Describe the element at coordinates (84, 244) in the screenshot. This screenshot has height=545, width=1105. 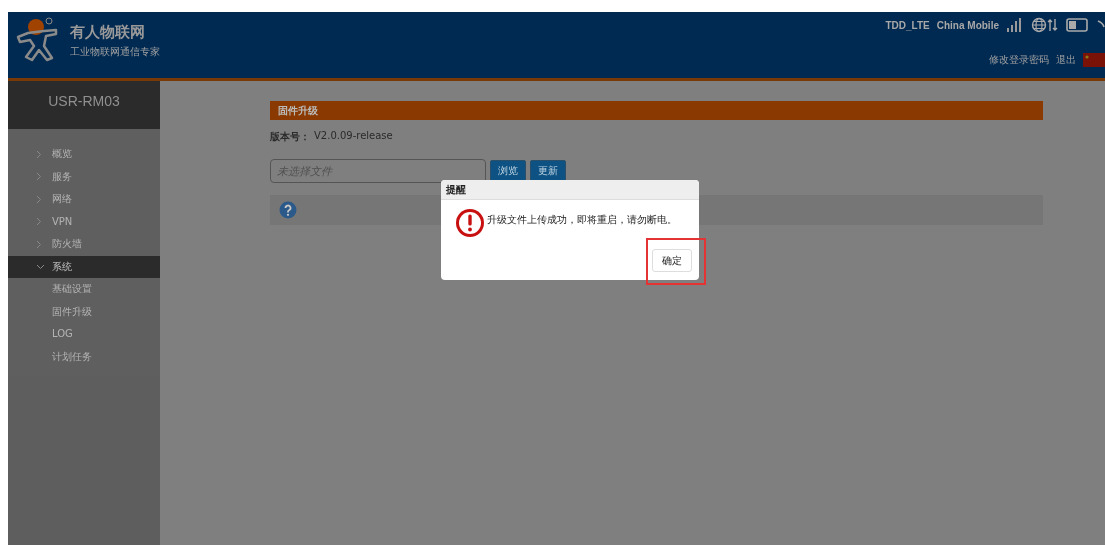
I see `menu-item: 防火墙` at that location.